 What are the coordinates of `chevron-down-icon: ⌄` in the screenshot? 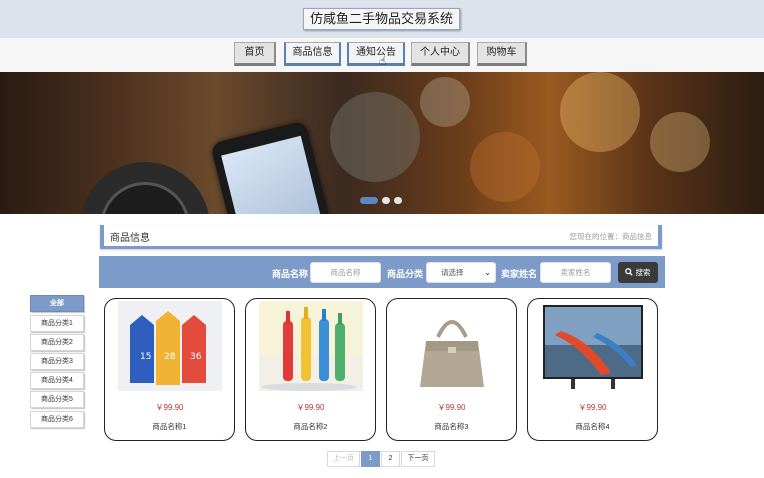 It's located at (487, 272).